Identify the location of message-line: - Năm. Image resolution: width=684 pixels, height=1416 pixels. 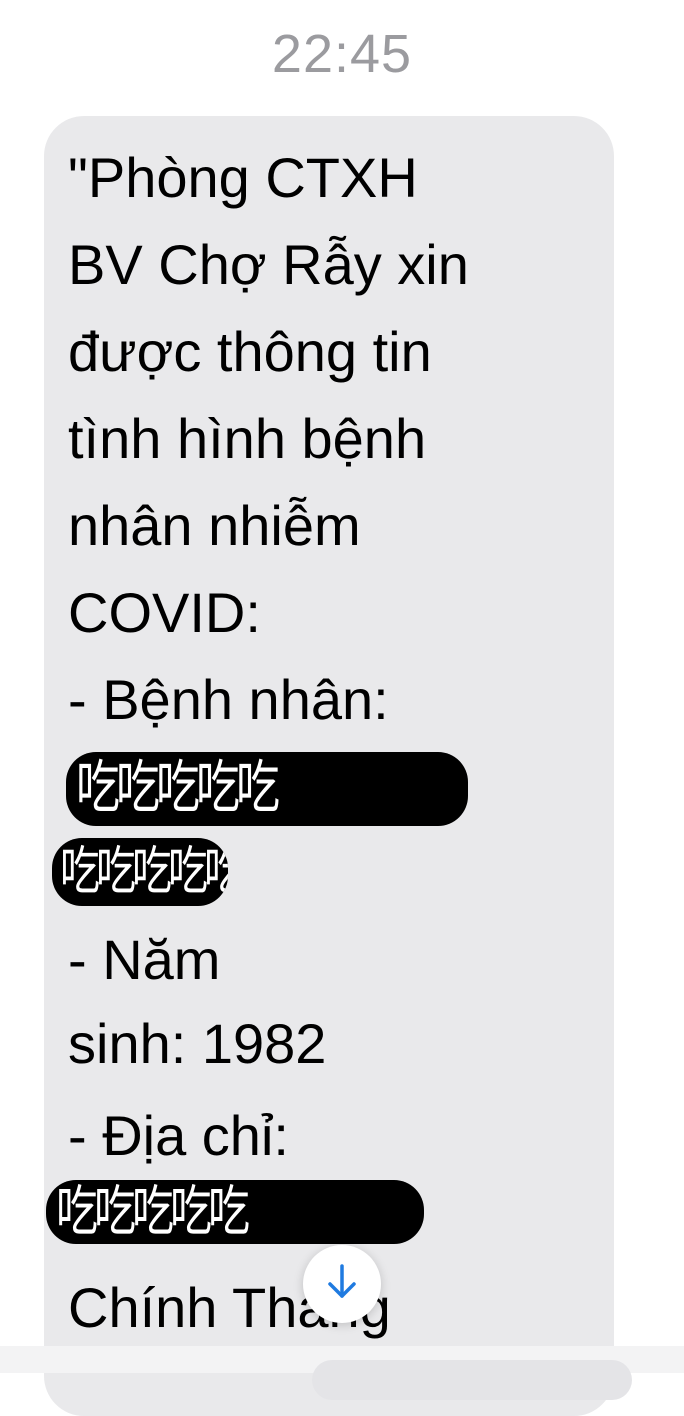
(144, 959).